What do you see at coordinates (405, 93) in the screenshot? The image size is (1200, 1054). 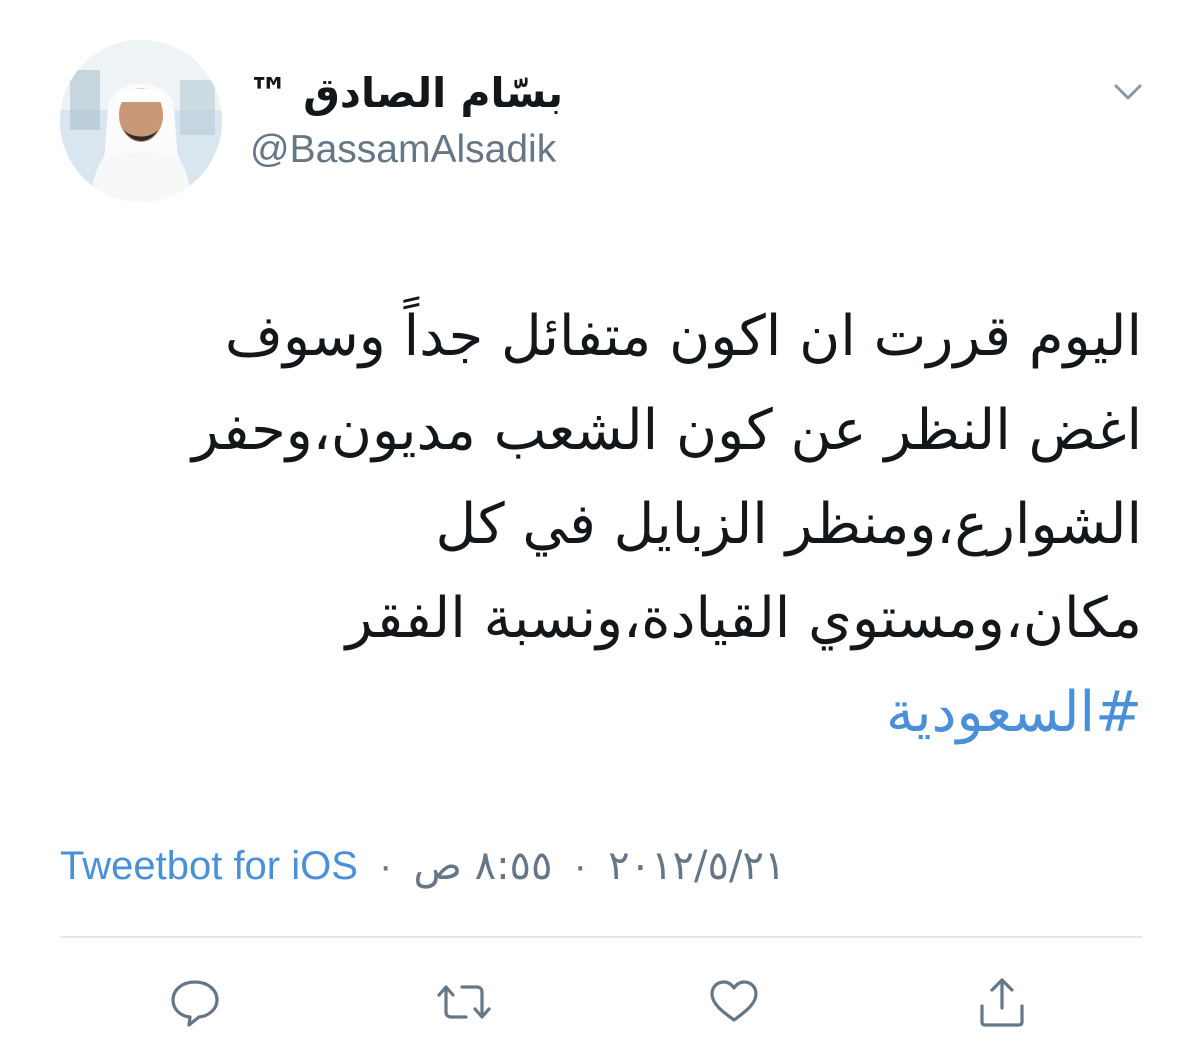 I see `author-display-name: بسّام الصادق ™` at bounding box center [405, 93].